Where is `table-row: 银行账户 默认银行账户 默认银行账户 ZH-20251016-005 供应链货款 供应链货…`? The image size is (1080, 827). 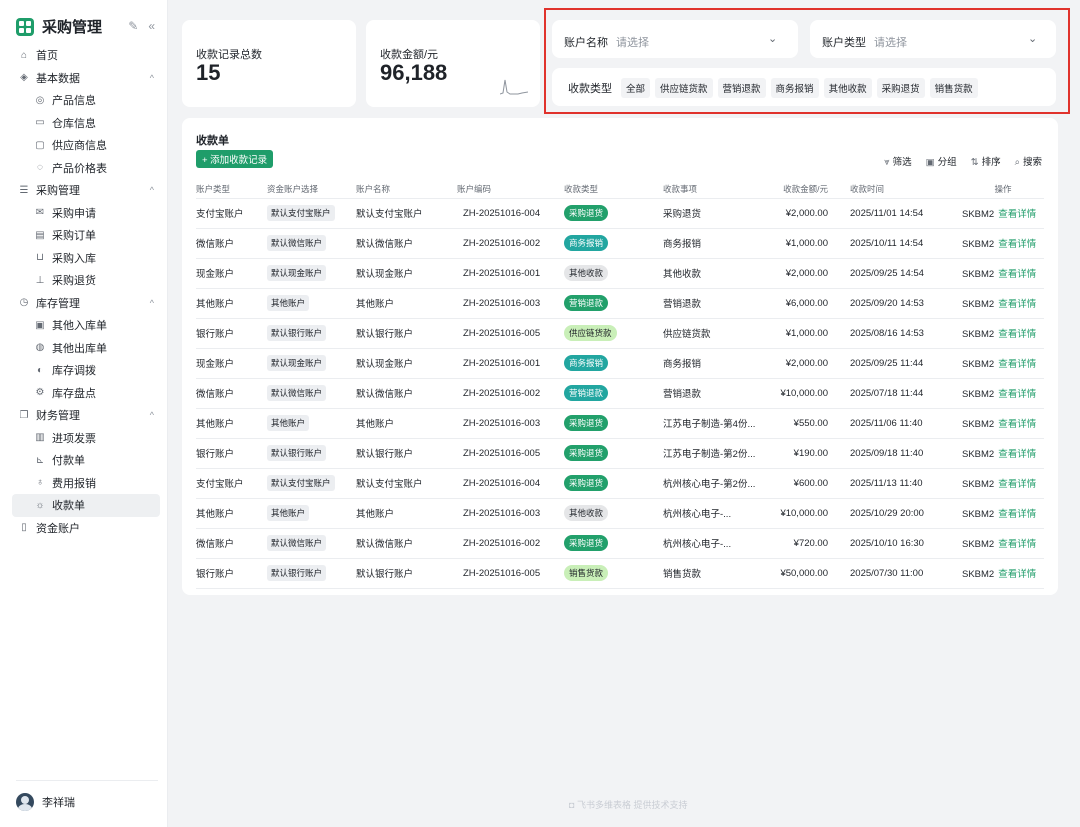
table-row: 银行账户 默认银行账户 默认银行账户 ZH-20251016-005 供应链货款 供应链货… is located at coordinates (620, 333).